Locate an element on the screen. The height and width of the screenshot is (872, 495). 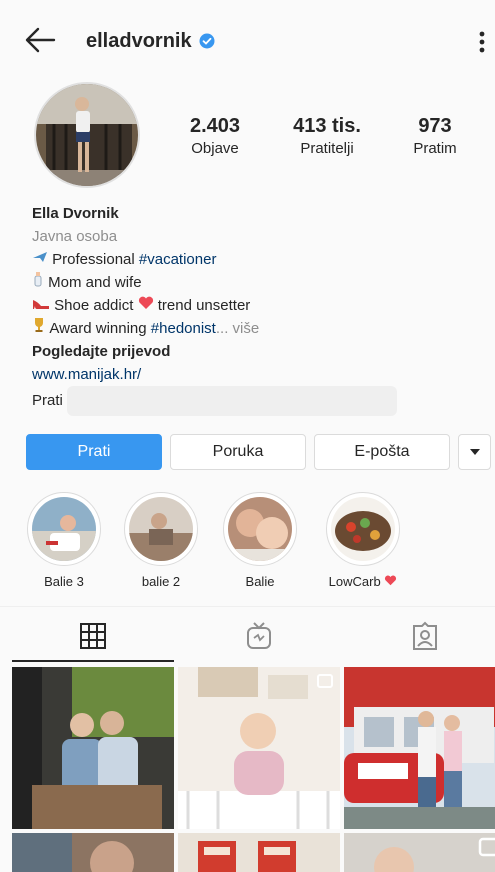
bio-line-3: Shoe addict trend unsetter is located at coordinates (252, 305).